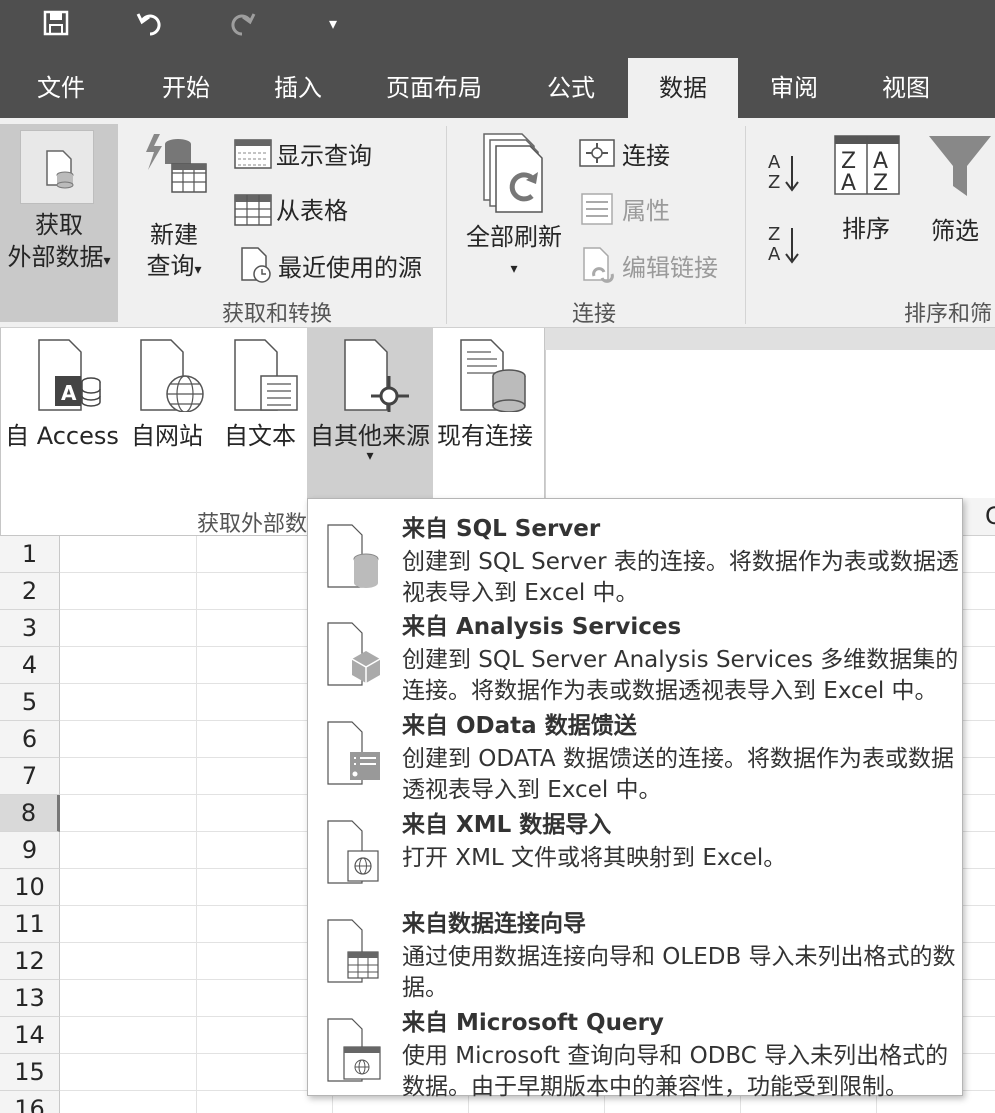 The height and width of the screenshot is (1113, 995). What do you see at coordinates (252, 524) in the screenshot?
I see `external-group-label: 获取外部数` at bounding box center [252, 524].